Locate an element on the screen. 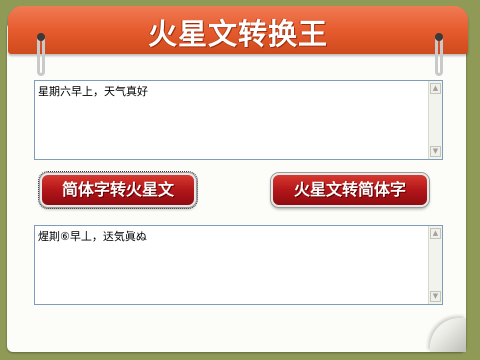 Image resolution: width=480 pixels, height=360 pixels. input-scrollbar: ▲ ▼ is located at coordinates (435, 120).